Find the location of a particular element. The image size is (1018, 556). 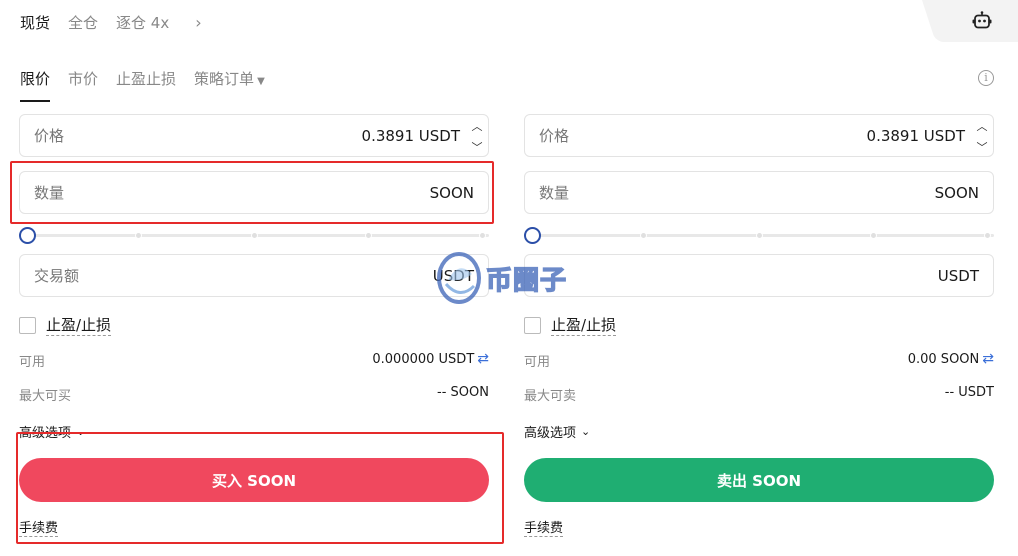

sell-amount-slider is located at coordinates (759, 235).